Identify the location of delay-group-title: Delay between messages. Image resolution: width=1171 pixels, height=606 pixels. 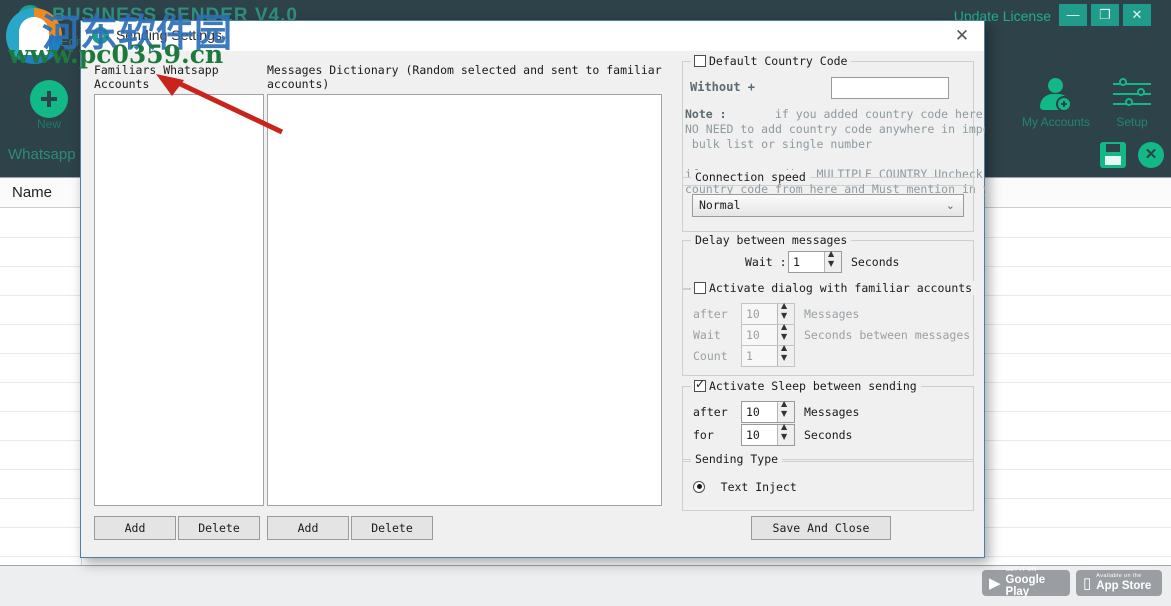
(771, 240).